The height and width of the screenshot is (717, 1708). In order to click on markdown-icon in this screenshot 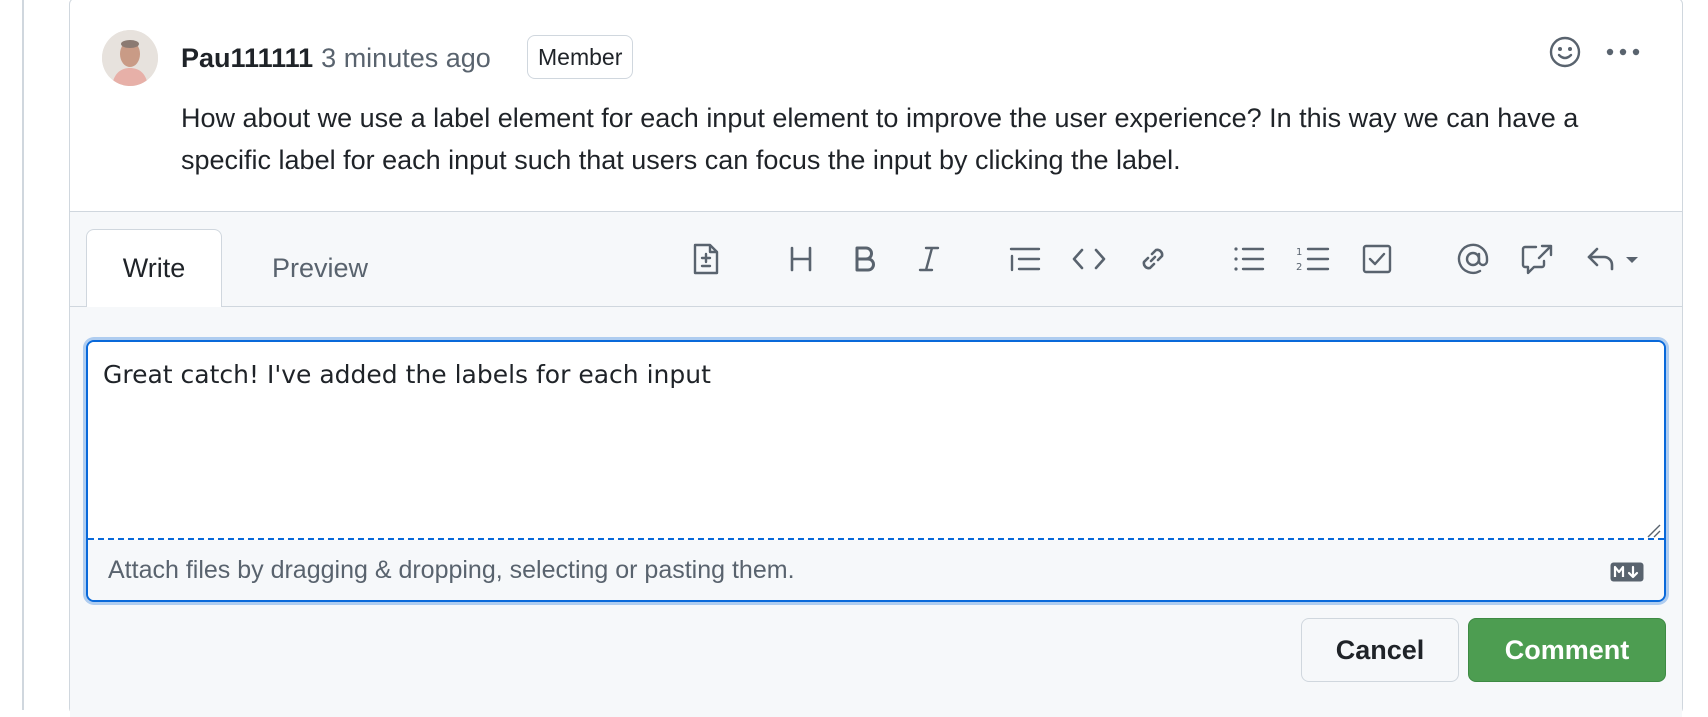, I will do `click(1627, 572)`.